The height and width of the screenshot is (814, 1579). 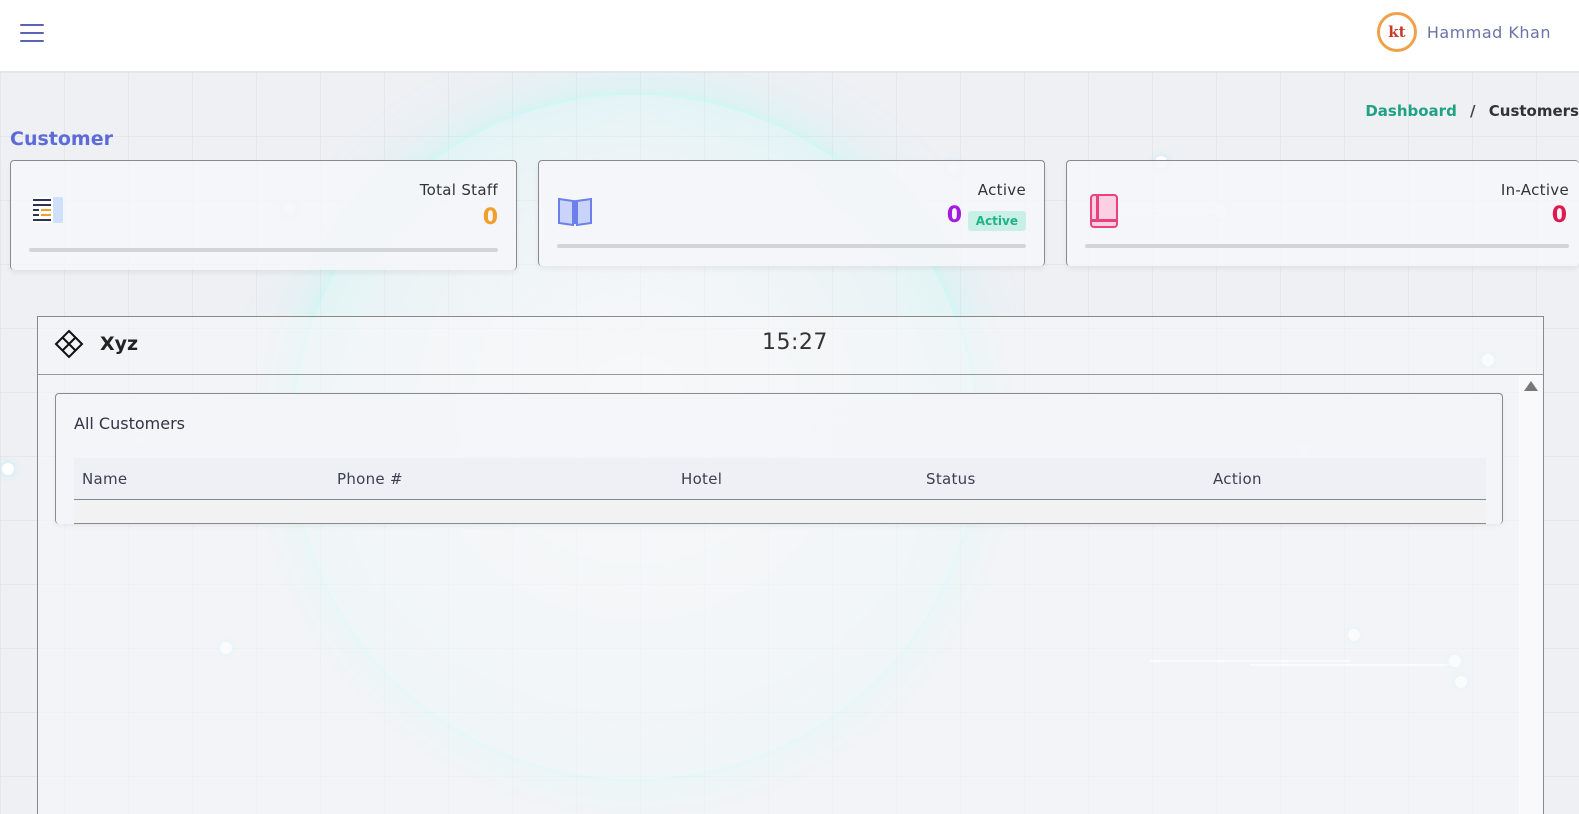 I want to click on user-menu: kt Hammad Khan, so click(x=1463, y=32).